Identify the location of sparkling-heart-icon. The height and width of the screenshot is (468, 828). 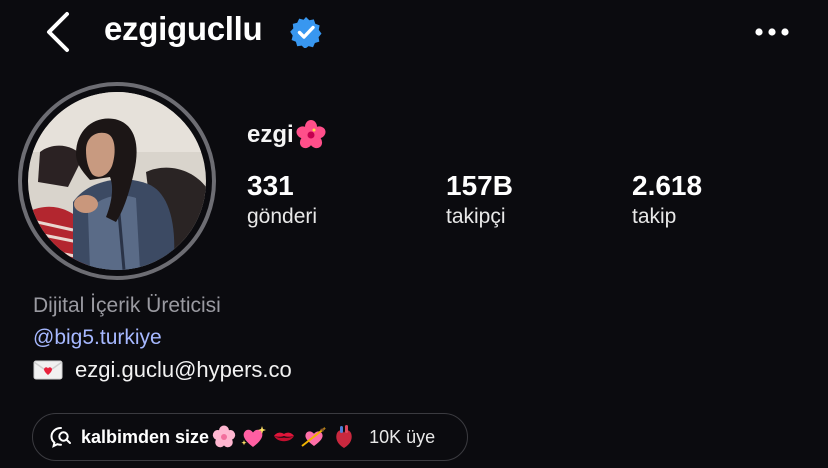
(254, 436).